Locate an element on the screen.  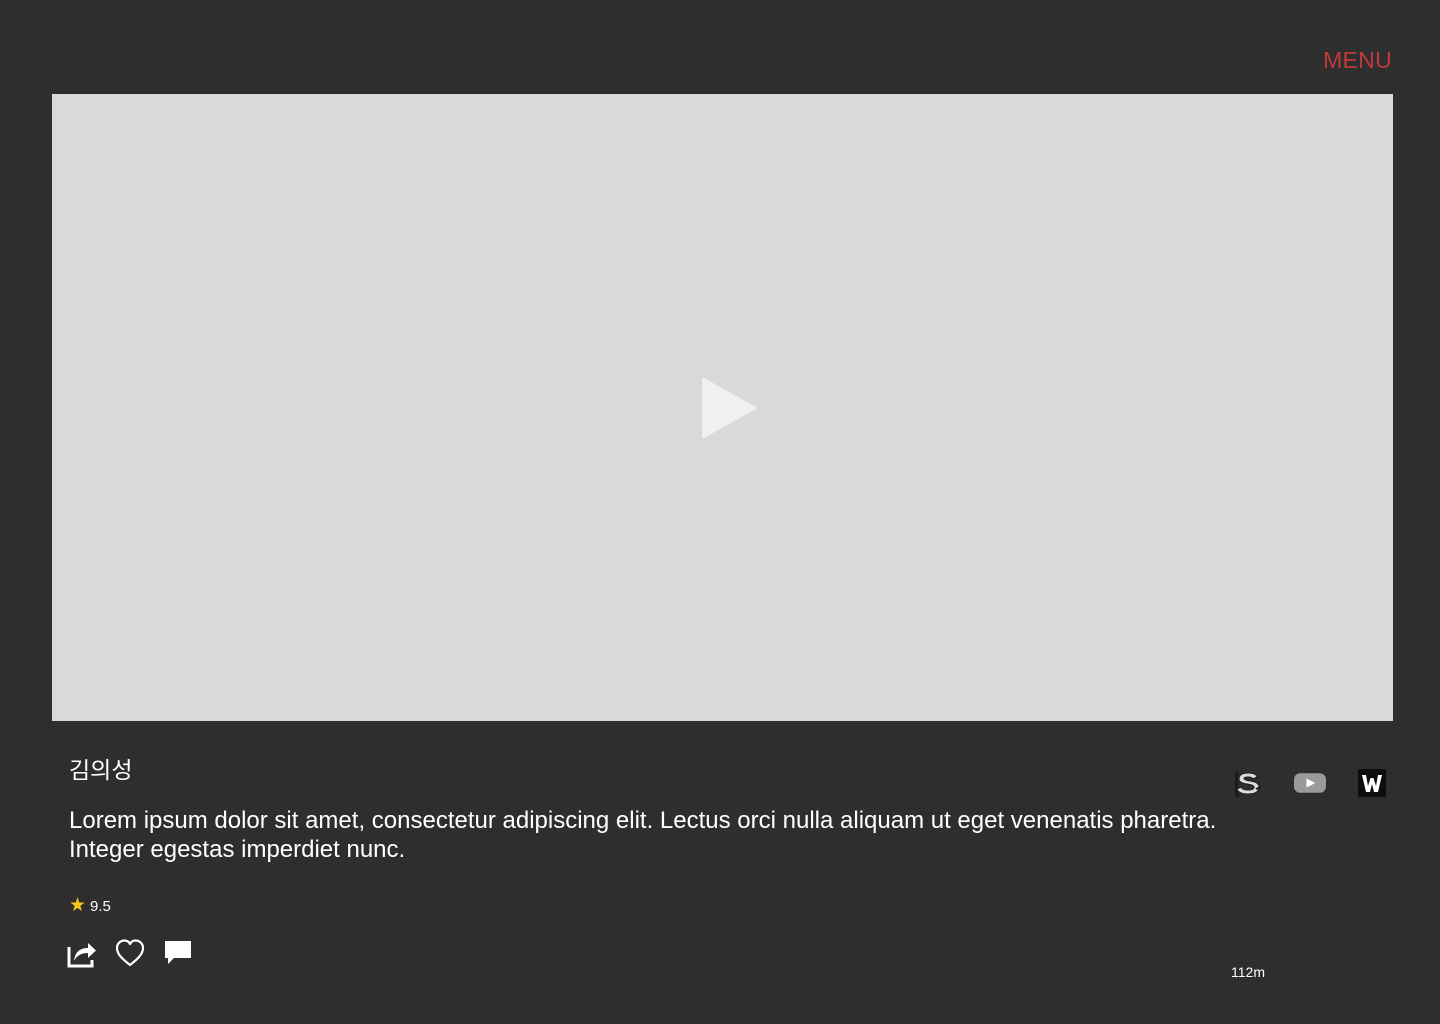
video-title: 김의성 is located at coordinates (101, 771).